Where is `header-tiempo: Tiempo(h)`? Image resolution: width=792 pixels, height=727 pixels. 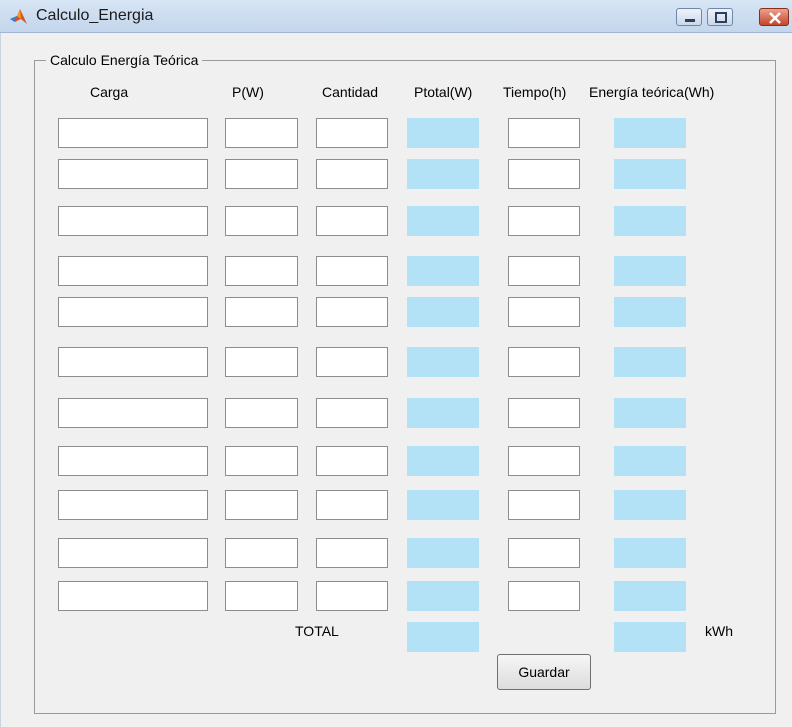 header-tiempo: Tiempo(h) is located at coordinates (535, 92).